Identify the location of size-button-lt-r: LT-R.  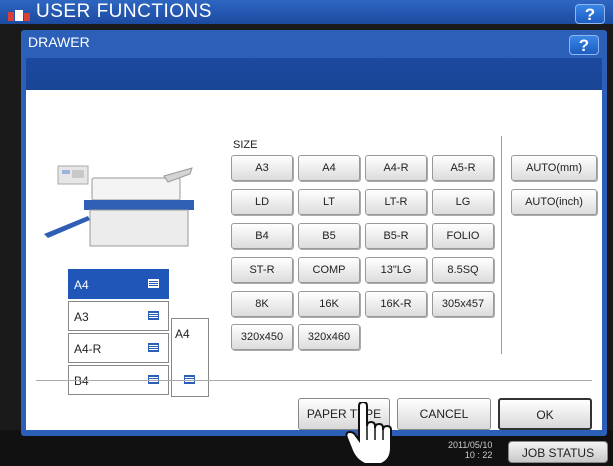
(396, 202).